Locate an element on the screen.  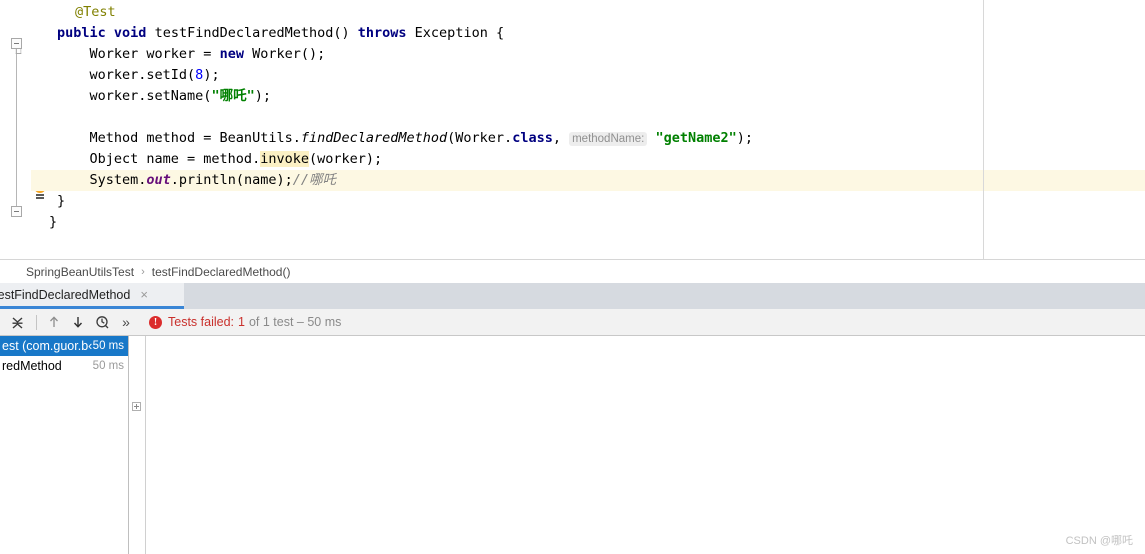
code-line: @Test is located at coordinates (95, 12).